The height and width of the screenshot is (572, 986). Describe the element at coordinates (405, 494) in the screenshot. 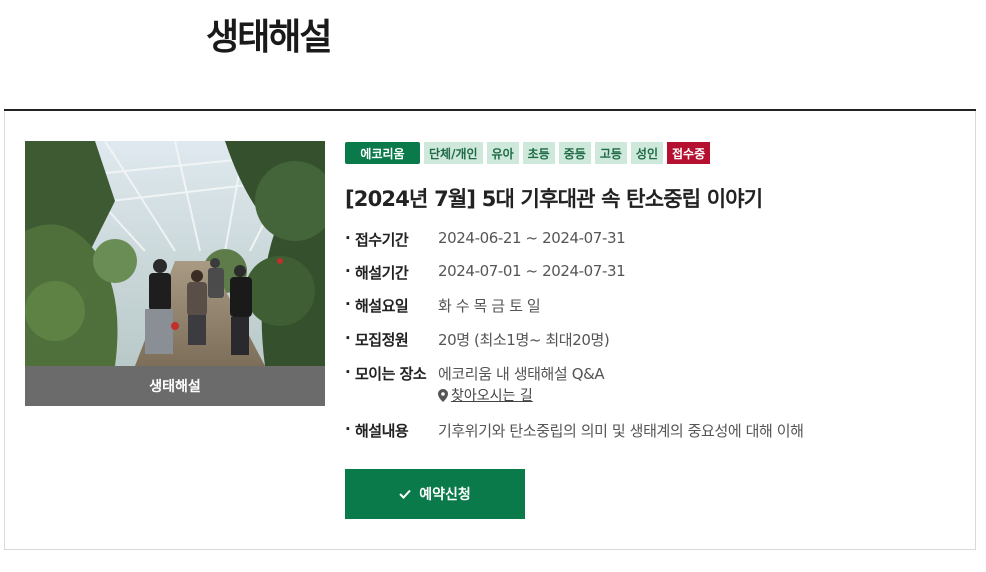

I see `check-icon` at that location.